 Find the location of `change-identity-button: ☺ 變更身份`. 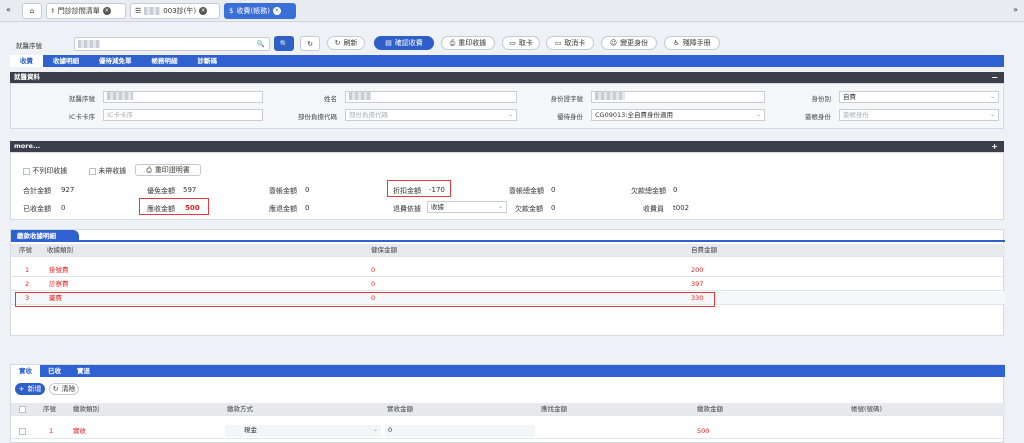

change-identity-button: ☺ 變更身份 is located at coordinates (629, 43).